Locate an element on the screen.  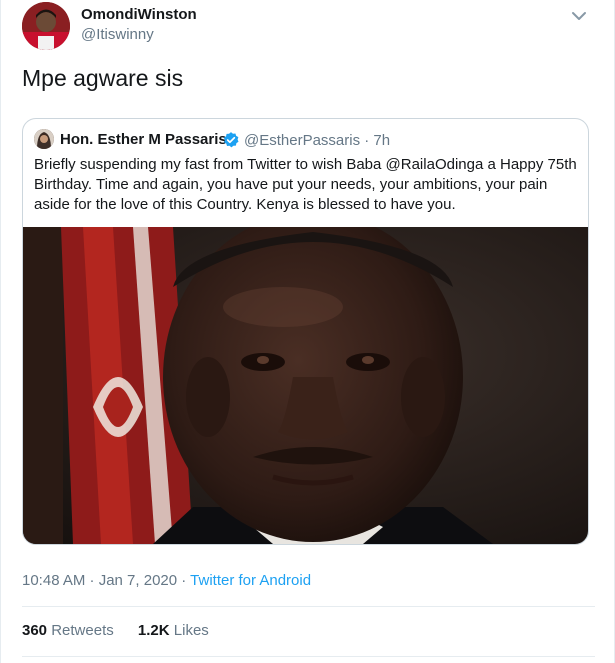
tweet-stats: 360 Retweets 1.2K Likes is located at coordinates (125, 630).